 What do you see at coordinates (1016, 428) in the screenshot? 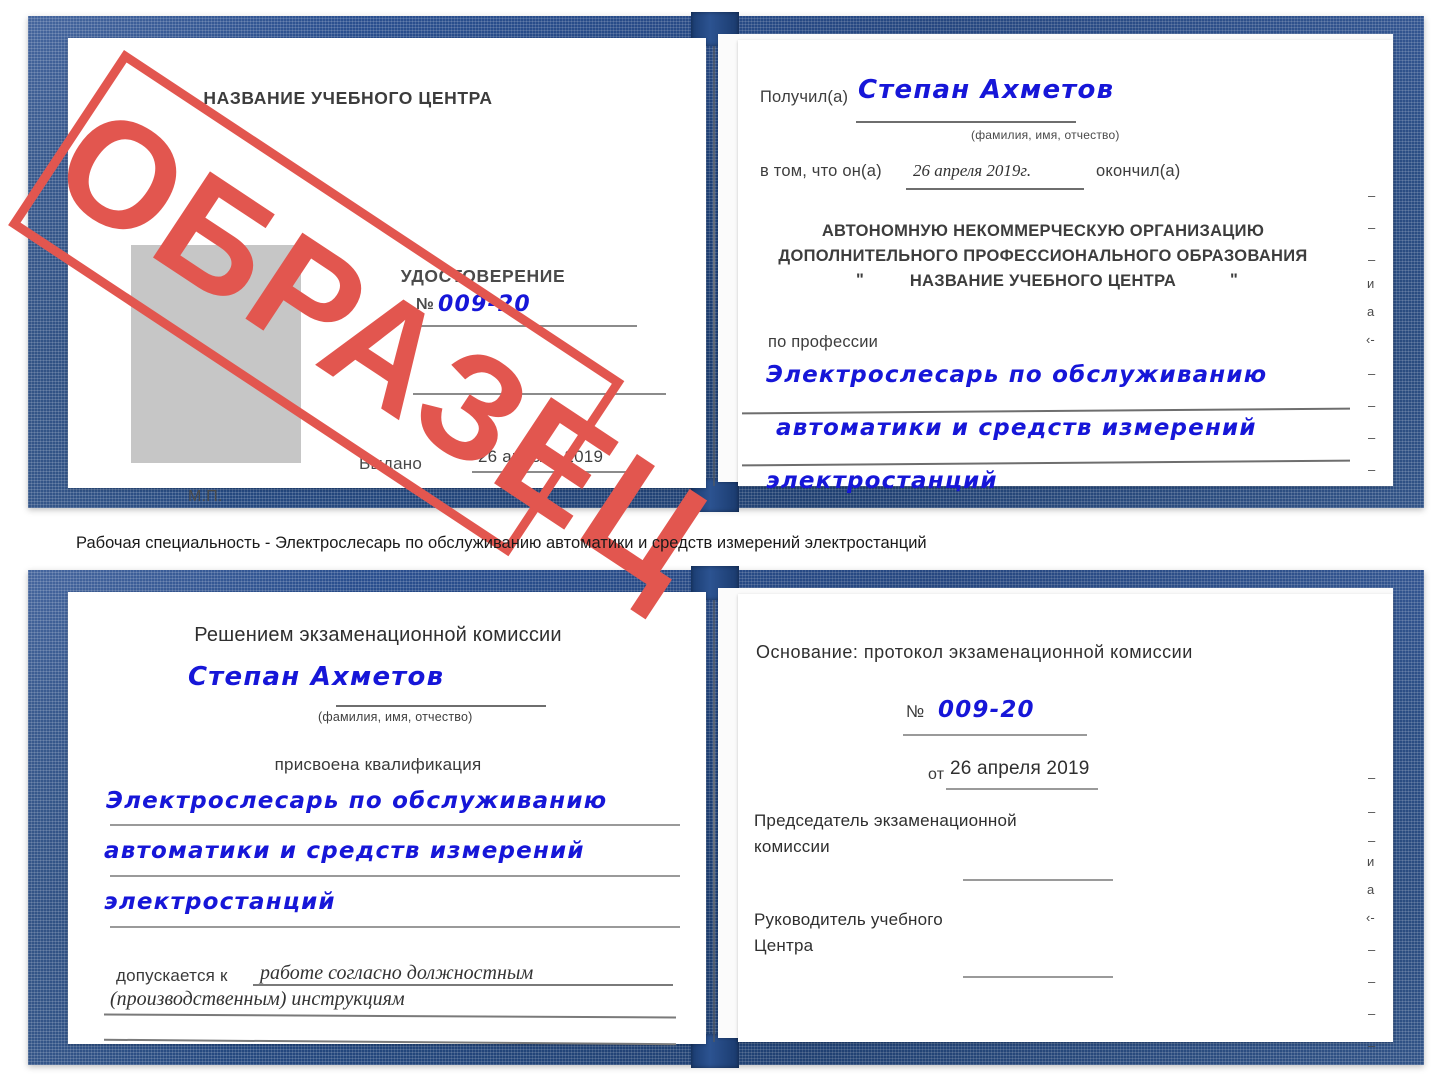
I see `profession-line-2: автоматики и средств измерений` at bounding box center [1016, 428].